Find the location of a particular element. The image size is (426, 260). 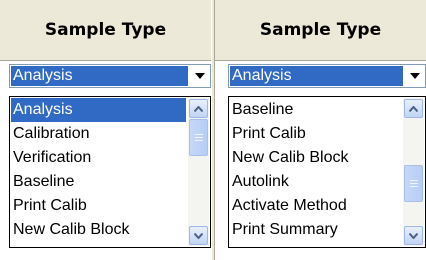

list-item: Analysis is located at coordinates (98, 110).